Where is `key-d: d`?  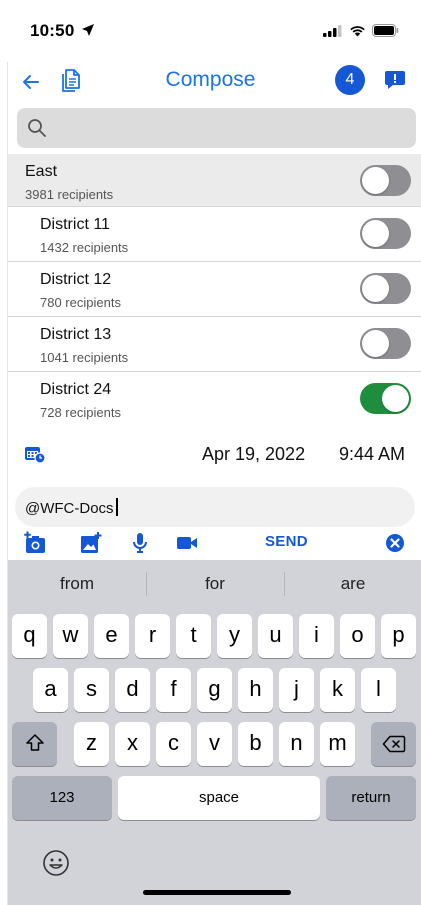 key-d: d is located at coordinates (132, 690).